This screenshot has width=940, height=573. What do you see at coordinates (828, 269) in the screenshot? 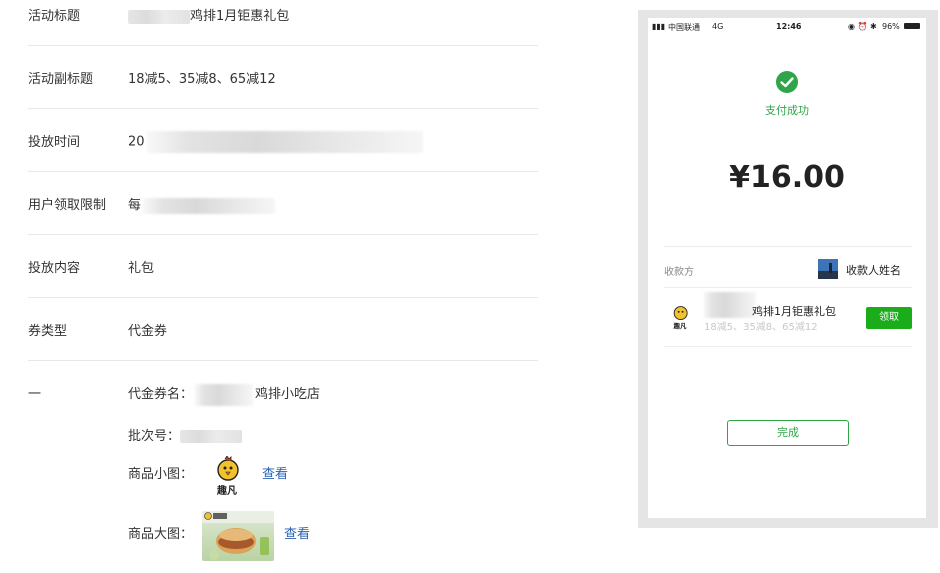
I see `payee-avatar` at bounding box center [828, 269].